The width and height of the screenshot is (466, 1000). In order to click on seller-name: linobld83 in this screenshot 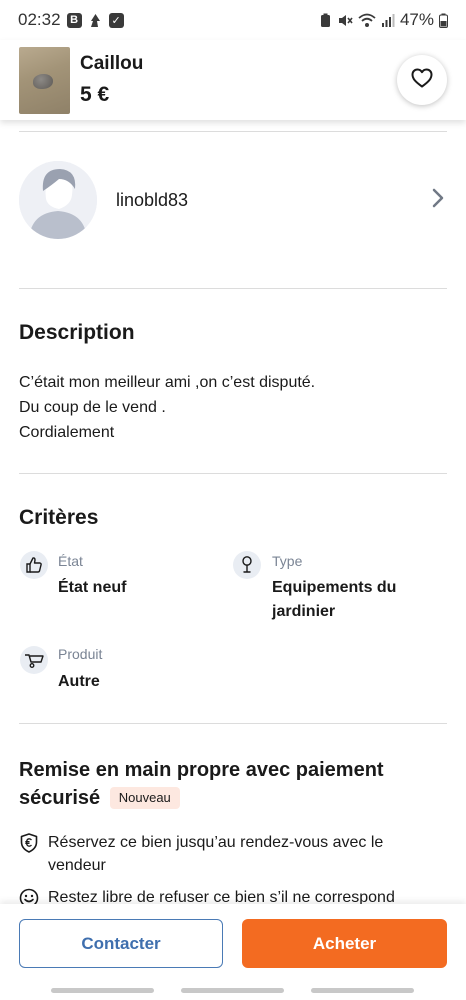, I will do `click(152, 199)`.